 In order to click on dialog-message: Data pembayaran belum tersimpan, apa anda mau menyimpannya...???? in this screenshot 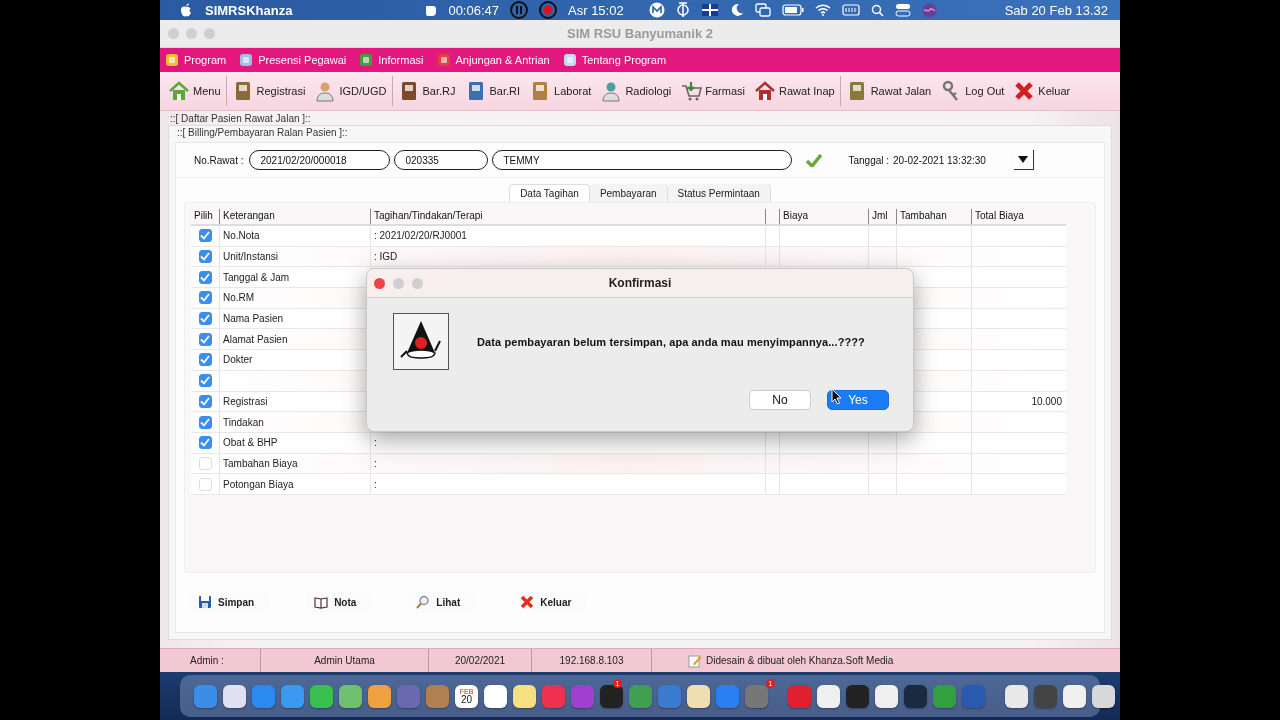, I will do `click(671, 341)`.